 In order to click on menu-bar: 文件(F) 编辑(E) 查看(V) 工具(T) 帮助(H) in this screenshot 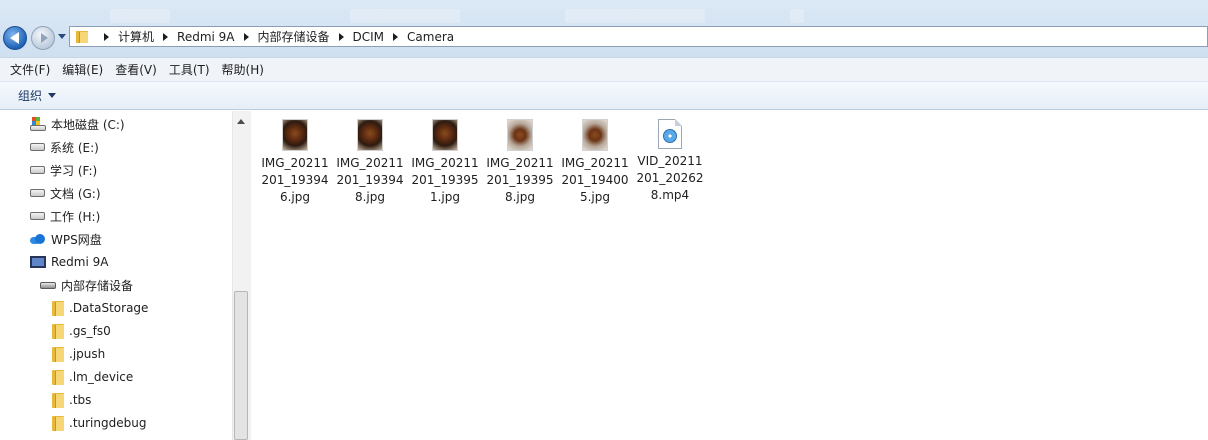, I will do `click(604, 69)`.